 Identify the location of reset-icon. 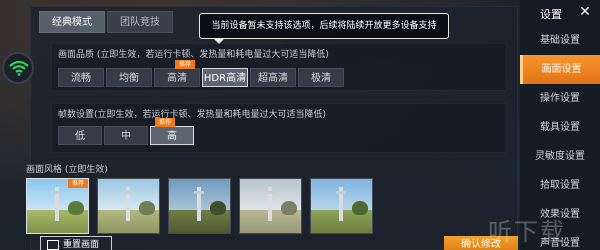
(53, 245).